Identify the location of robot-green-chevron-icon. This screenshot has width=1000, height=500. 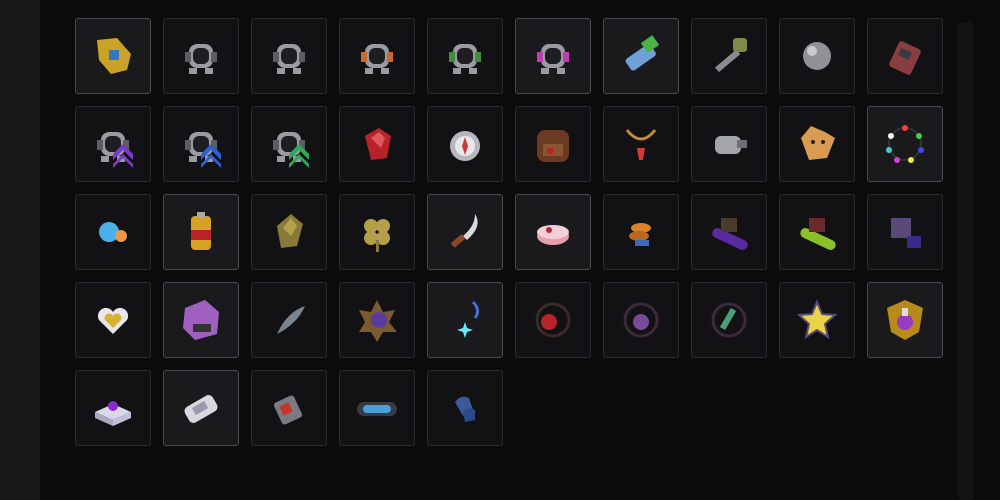
(289, 144).